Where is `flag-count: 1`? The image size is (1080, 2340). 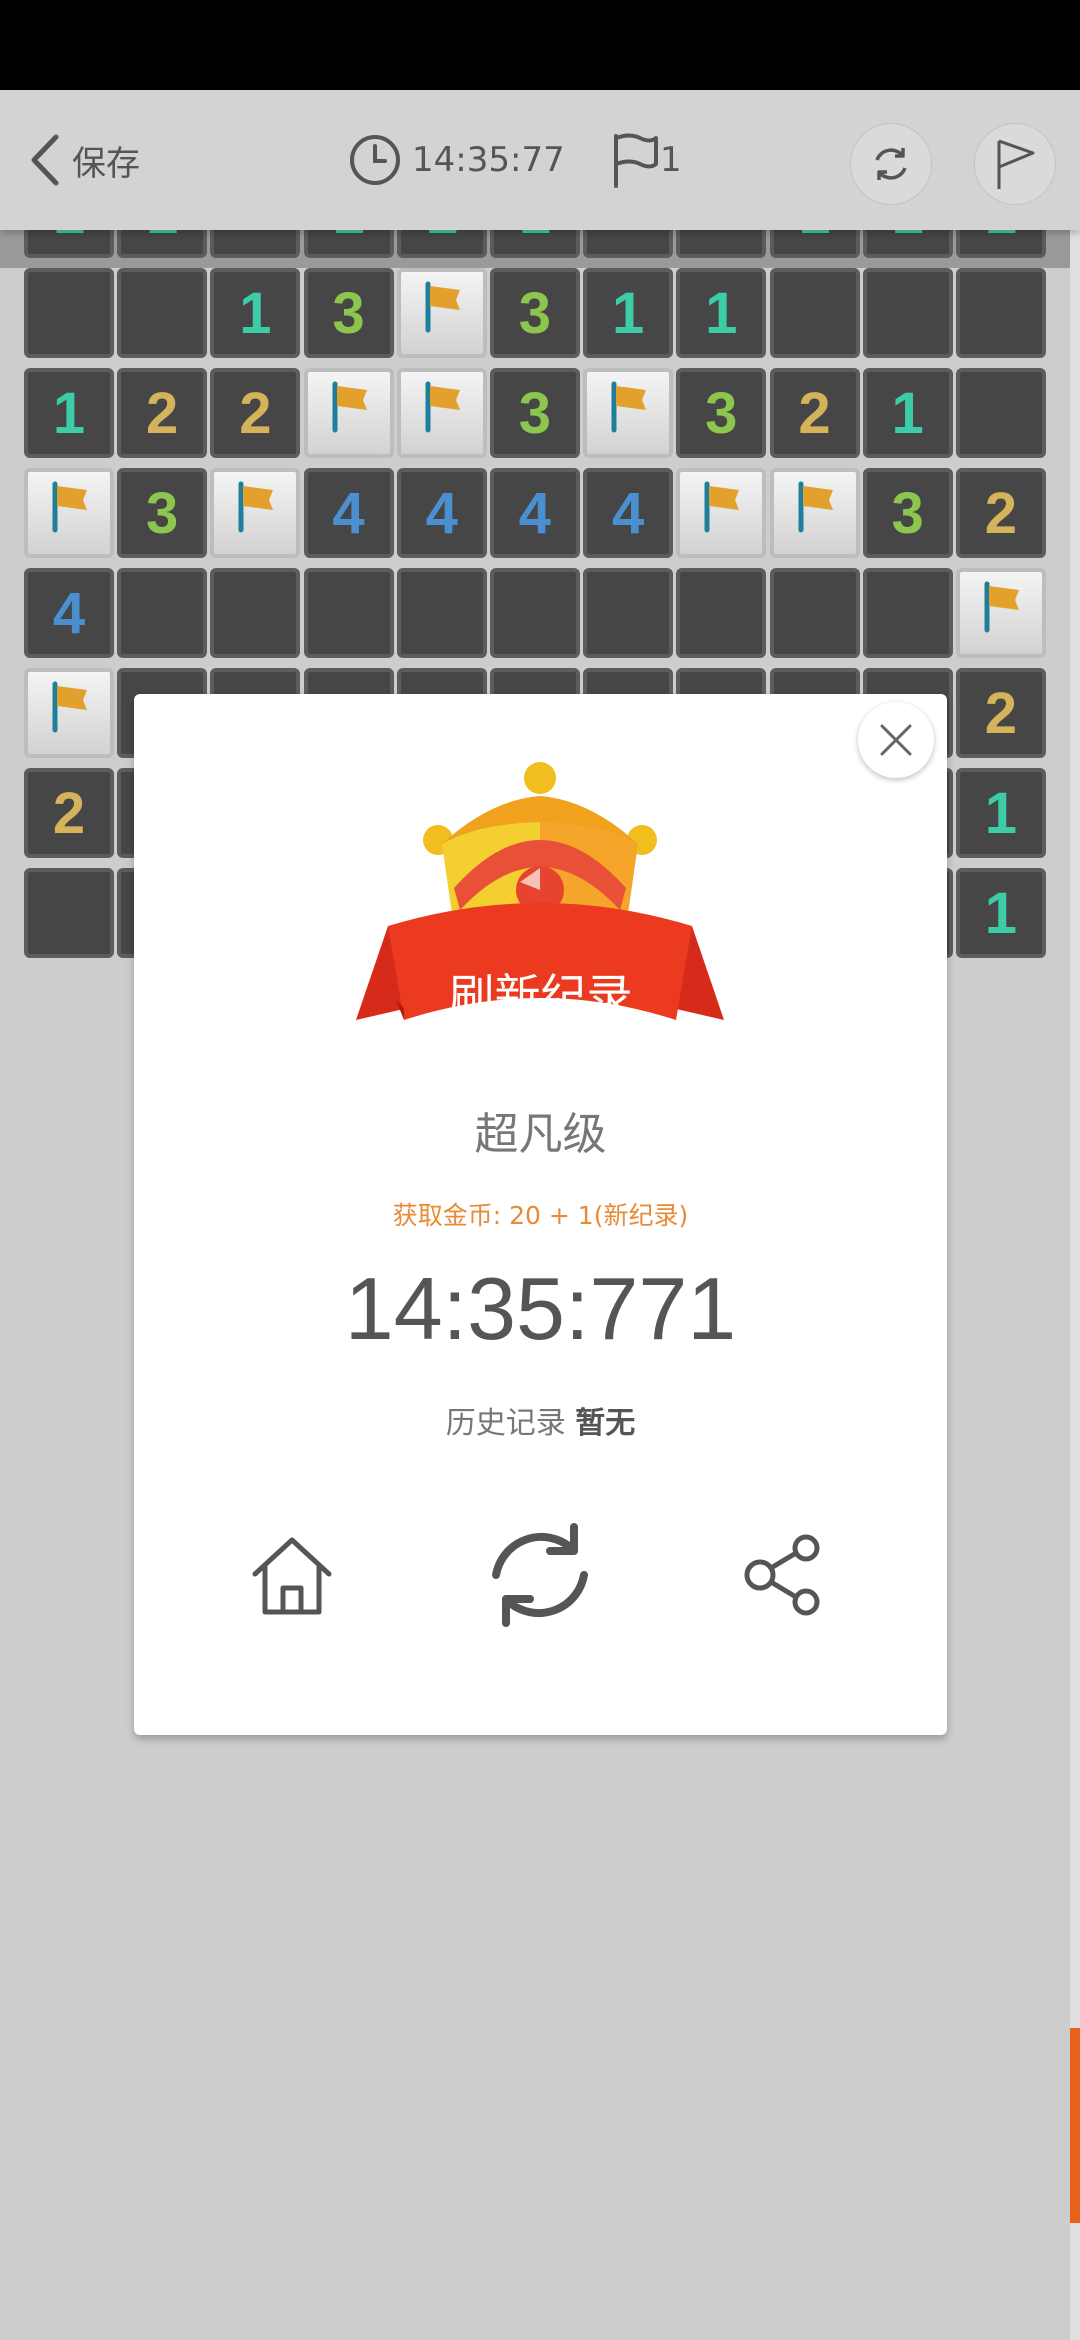 flag-count: 1 is located at coordinates (671, 160).